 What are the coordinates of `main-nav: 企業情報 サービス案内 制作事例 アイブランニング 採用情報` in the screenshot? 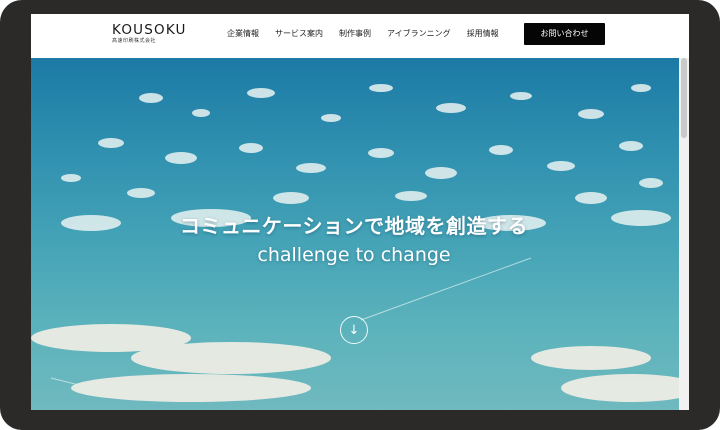 It's located at (371, 34).